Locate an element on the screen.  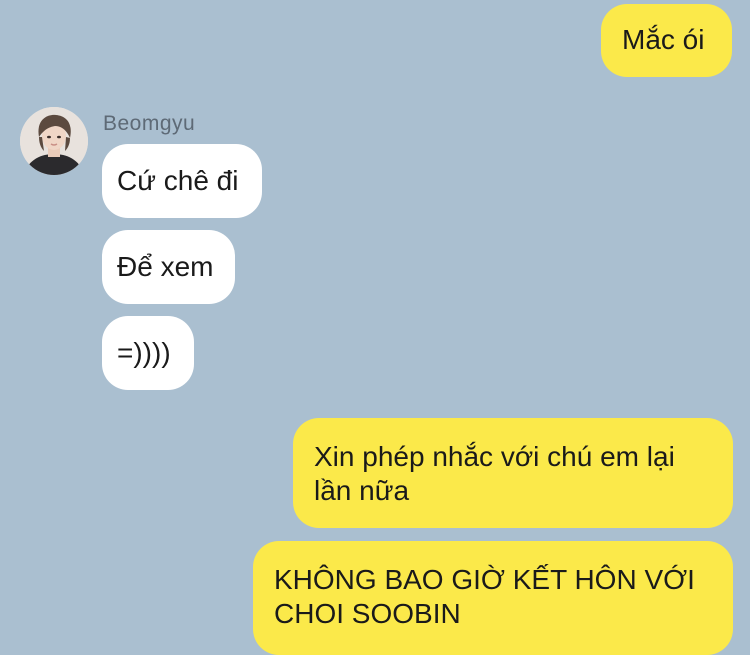
profile-photo-icon is located at coordinates (54, 141).